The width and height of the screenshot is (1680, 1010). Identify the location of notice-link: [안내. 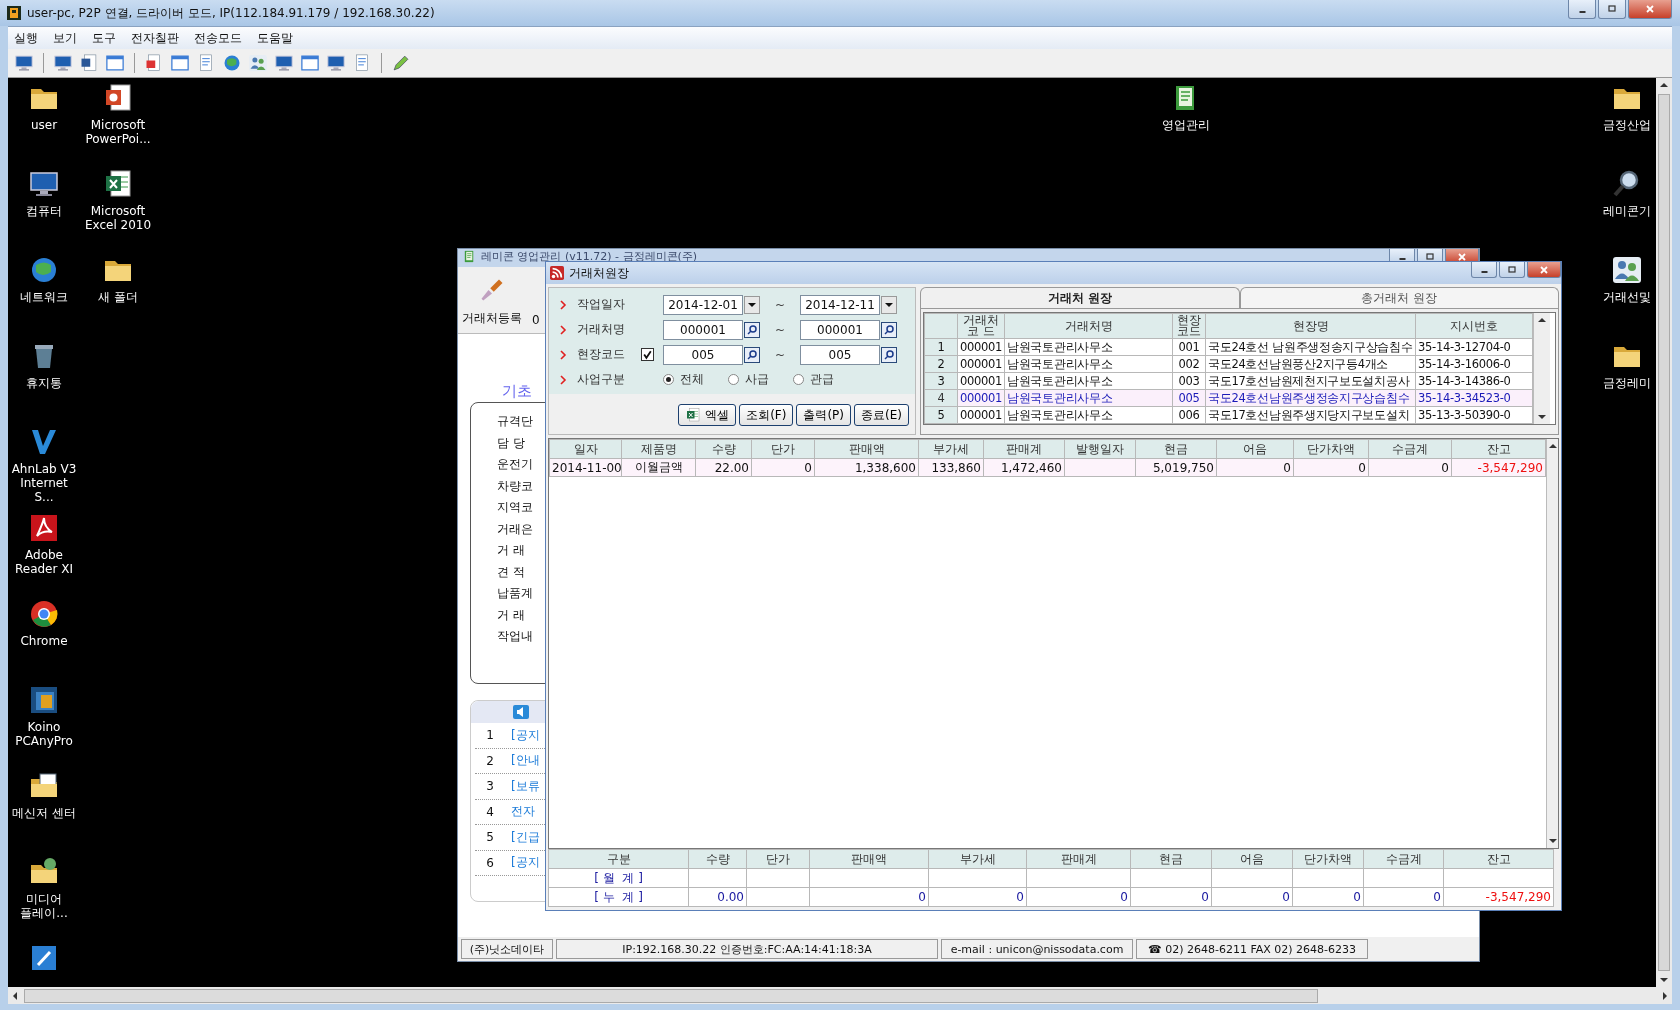
(525, 761).